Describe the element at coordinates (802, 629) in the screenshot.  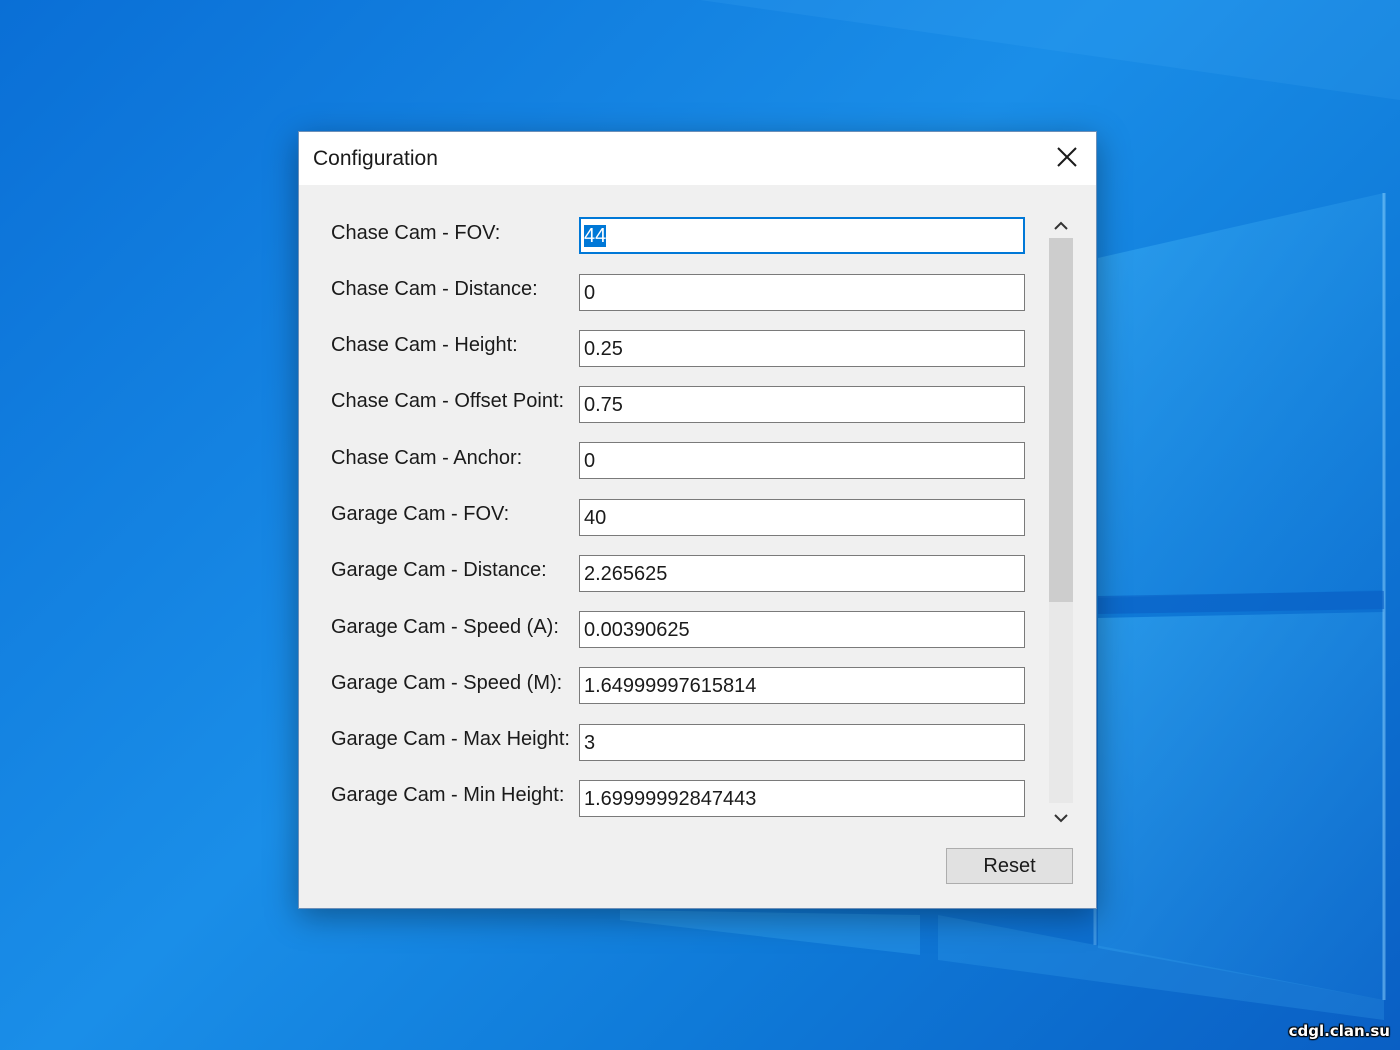
I see `garage-cam-speed-a-input: 0.00390625` at that location.